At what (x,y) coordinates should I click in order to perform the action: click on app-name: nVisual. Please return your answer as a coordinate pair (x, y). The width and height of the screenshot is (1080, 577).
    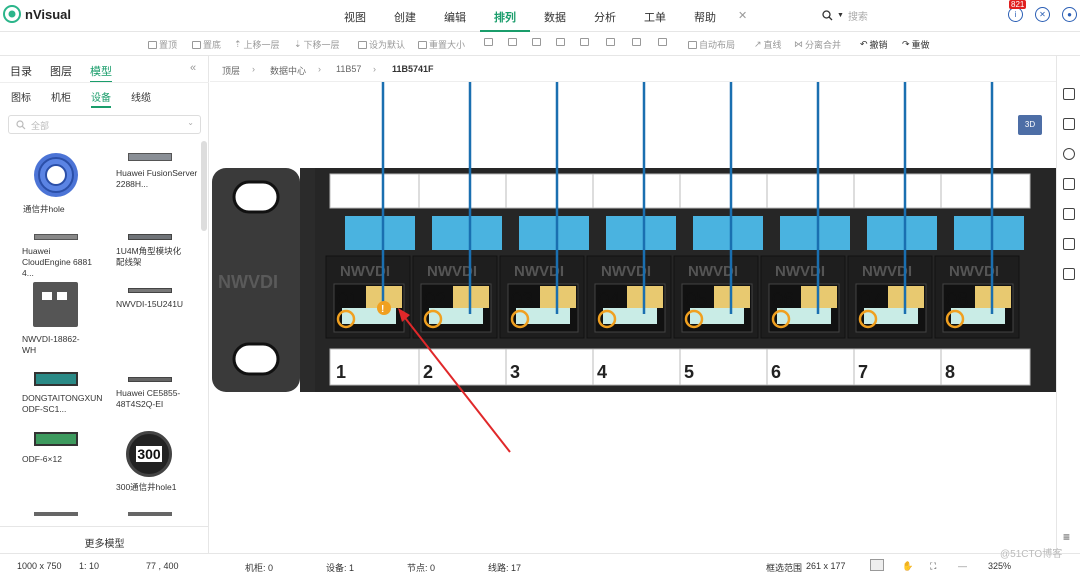
    Looking at the image, I should click on (48, 14).